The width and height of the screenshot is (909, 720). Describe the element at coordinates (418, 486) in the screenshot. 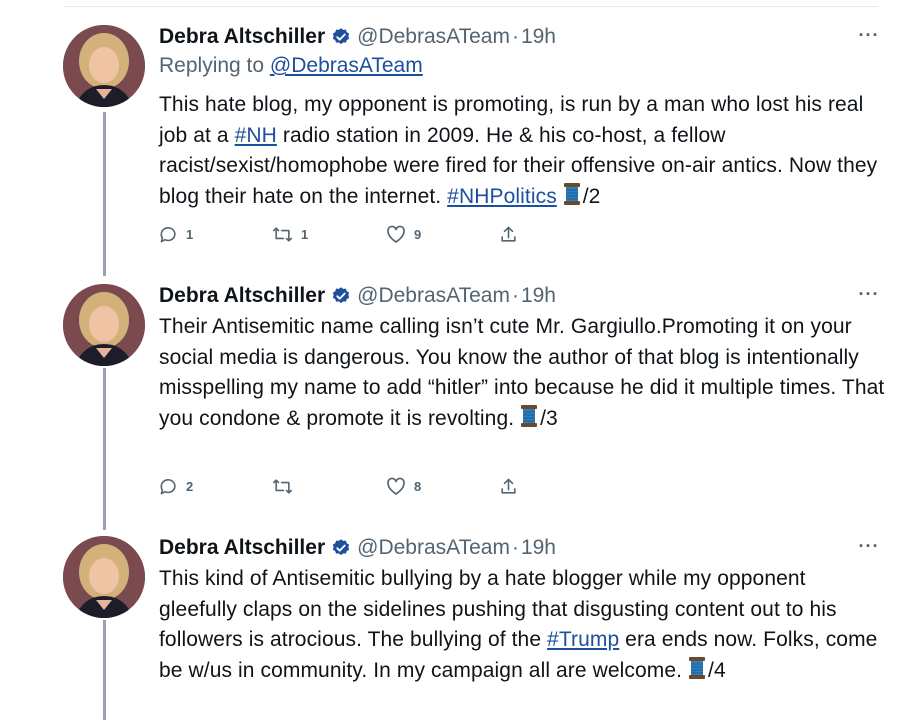

I see `like-count: 8` at that location.